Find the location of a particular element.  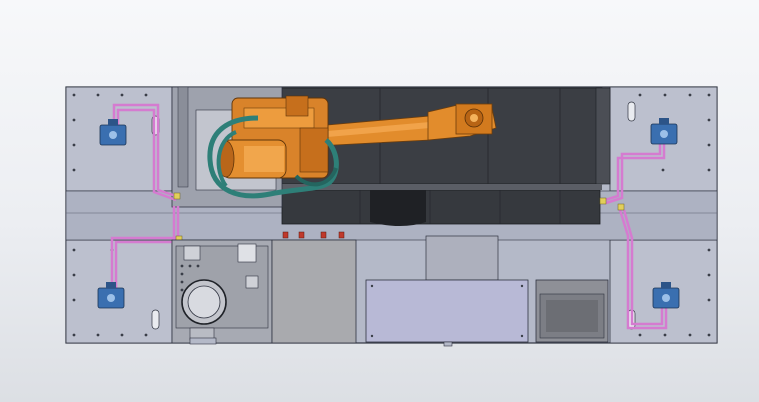

track-end-cap is located at coordinates (603, 136).